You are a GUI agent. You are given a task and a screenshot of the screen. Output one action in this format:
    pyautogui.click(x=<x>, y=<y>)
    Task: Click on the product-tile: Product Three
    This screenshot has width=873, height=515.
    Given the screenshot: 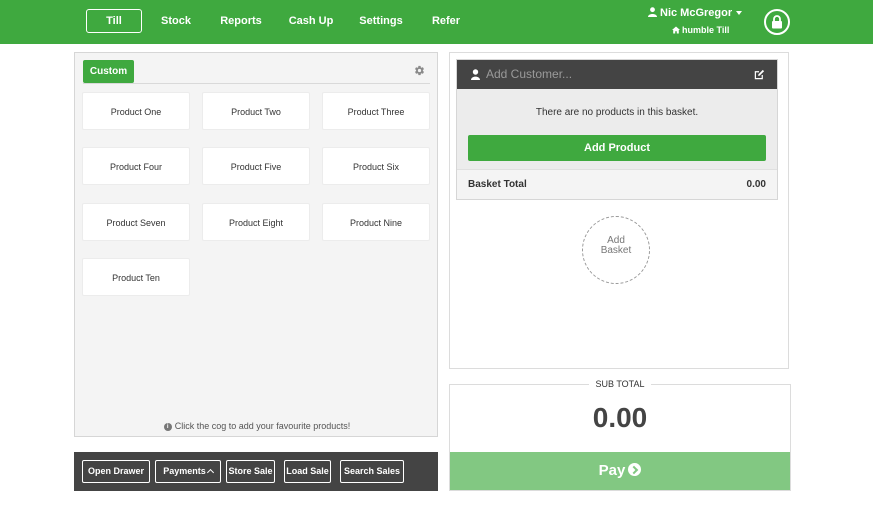 What is the action you would take?
    pyautogui.click(x=376, y=111)
    